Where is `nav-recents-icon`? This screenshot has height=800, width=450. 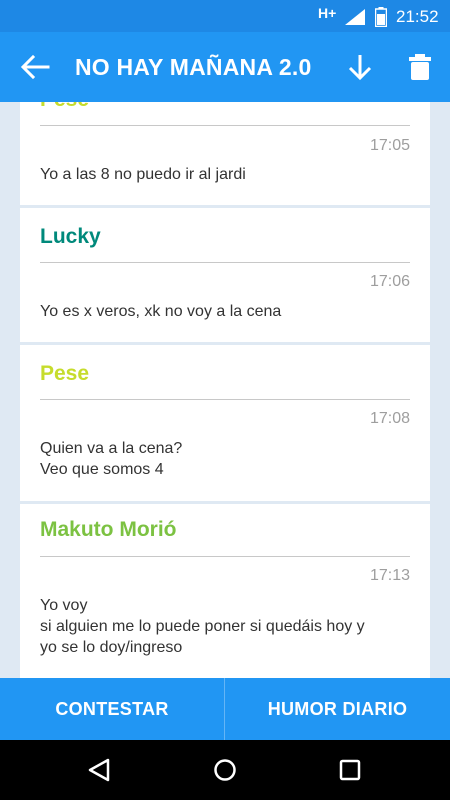 nav-recents-icon is located at coordinates (350, 770).